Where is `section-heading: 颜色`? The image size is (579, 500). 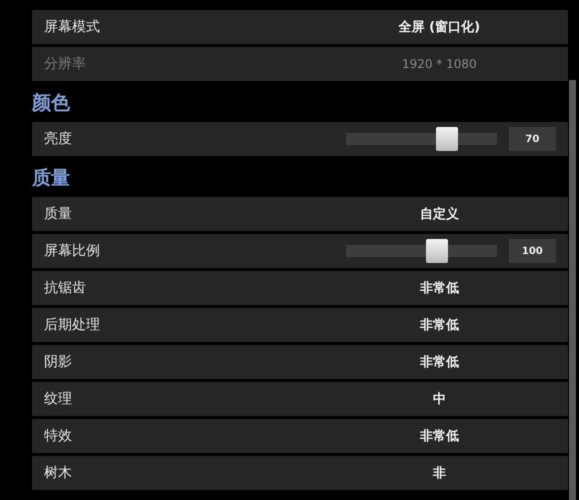 section-heading: 颜色 is located at coordinates (51, 103).